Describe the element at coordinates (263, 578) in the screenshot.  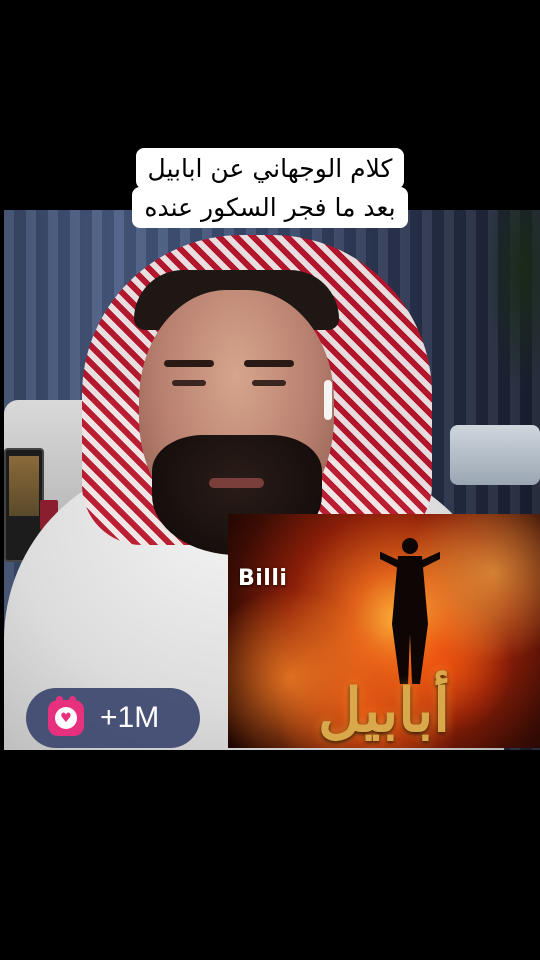
I see `billi-logo: Billi` at that location.